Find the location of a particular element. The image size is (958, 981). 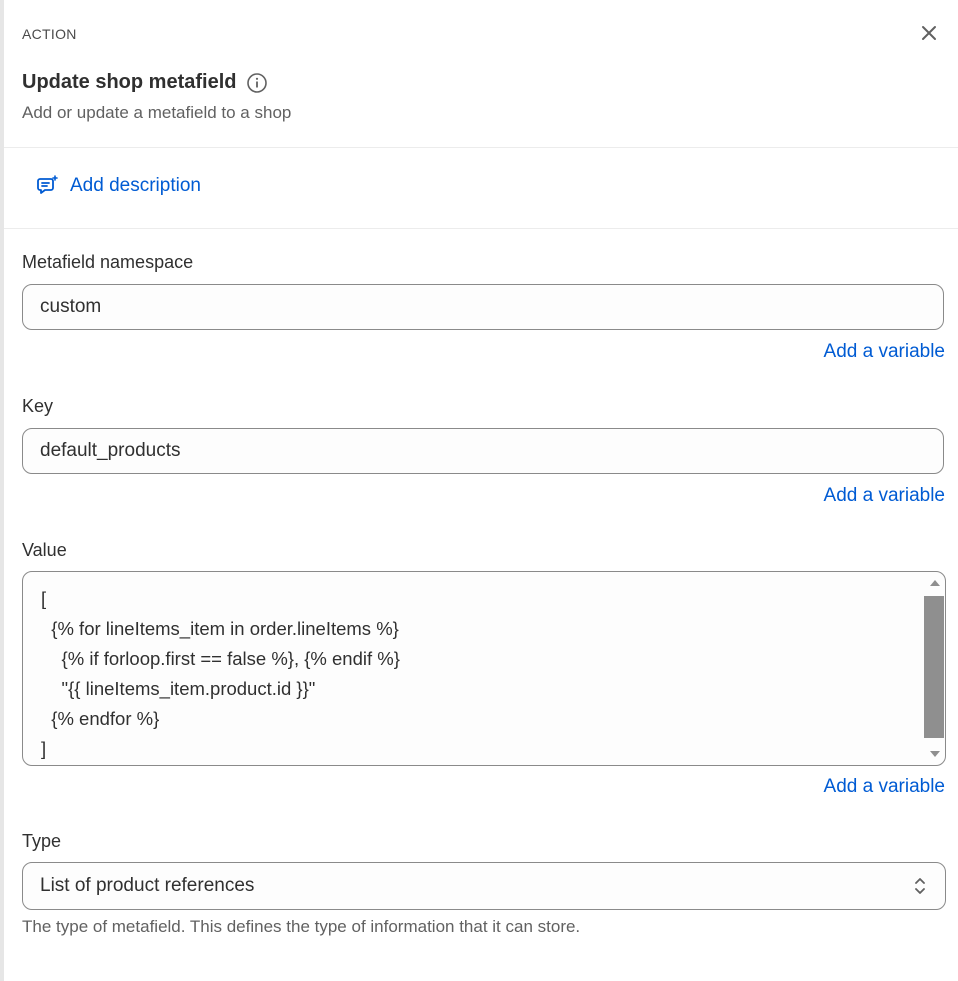

key-label: Key is located at coordinates (38, 406).